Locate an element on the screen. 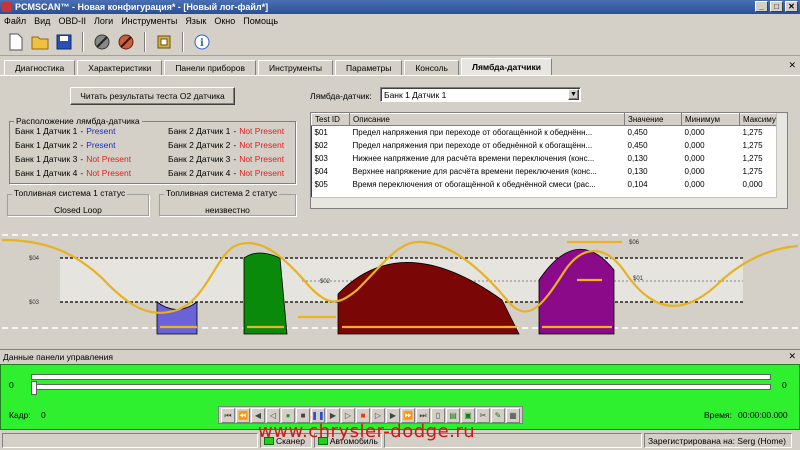  open-folder-icon is located at coordinates (40, 42).